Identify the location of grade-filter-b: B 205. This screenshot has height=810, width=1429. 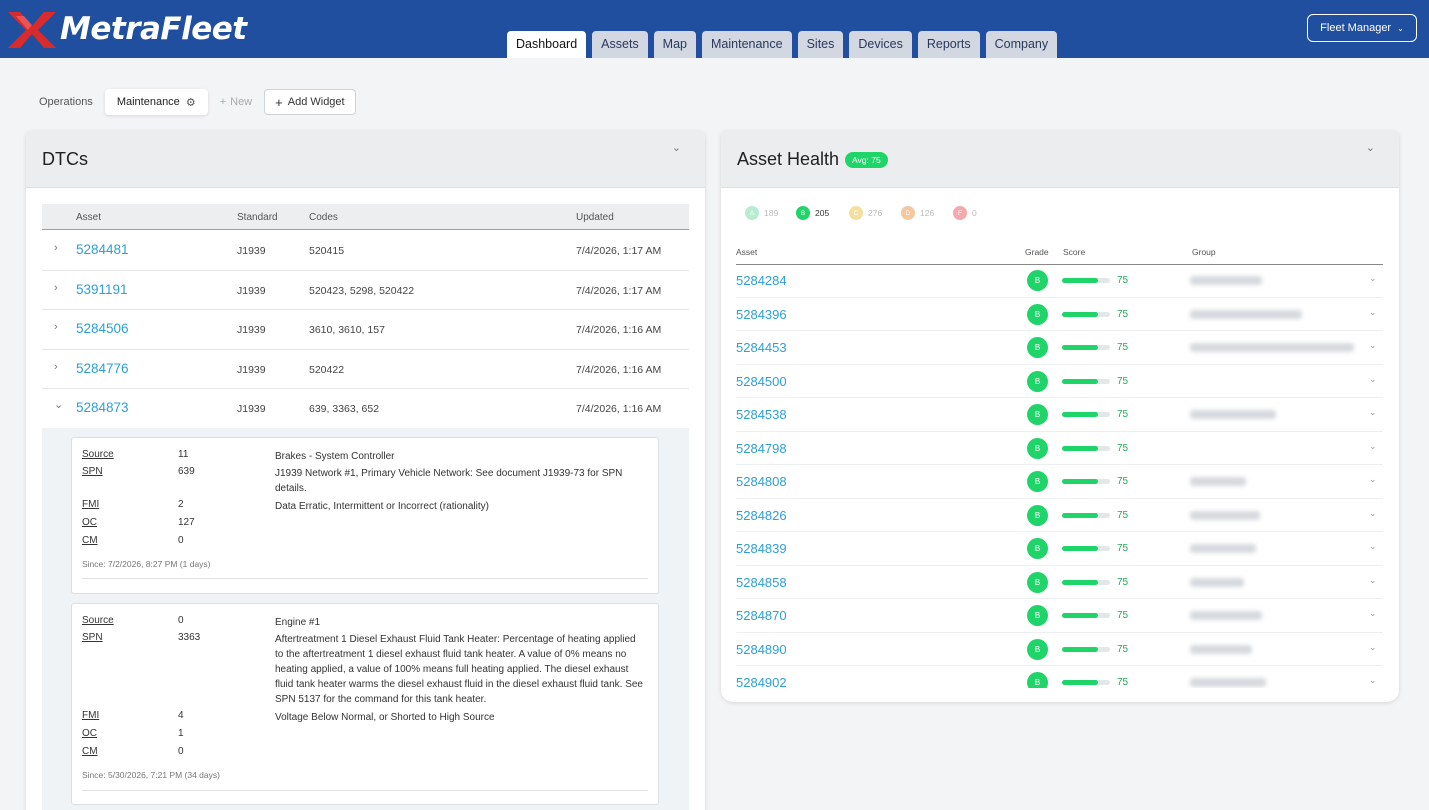
(812, 213).